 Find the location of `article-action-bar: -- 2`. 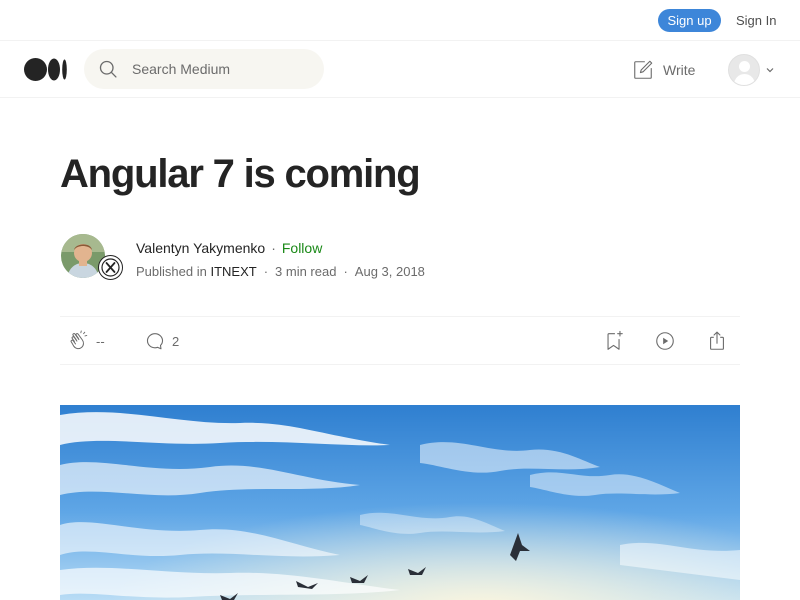

article-action-bar: -- 2 is located at coordinates (400, 340).